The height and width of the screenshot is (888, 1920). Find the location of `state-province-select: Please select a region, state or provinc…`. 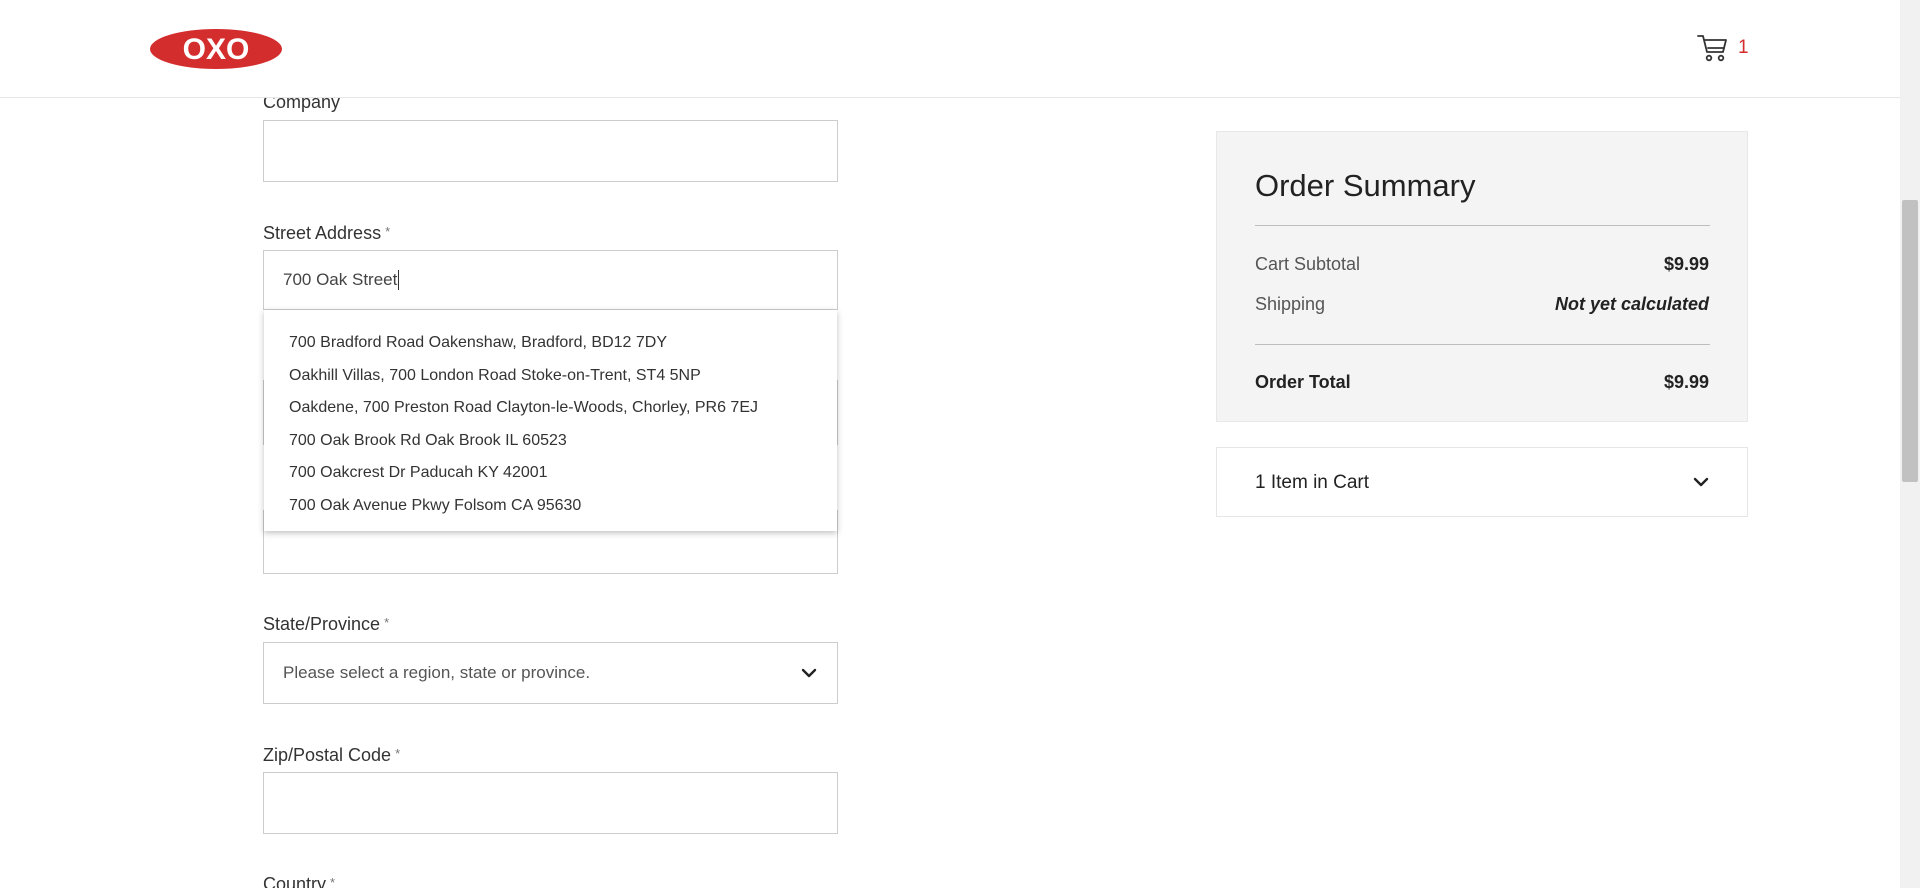

state-province-select: Please select a region, state or provinc… is located at coordinates (550, 673).